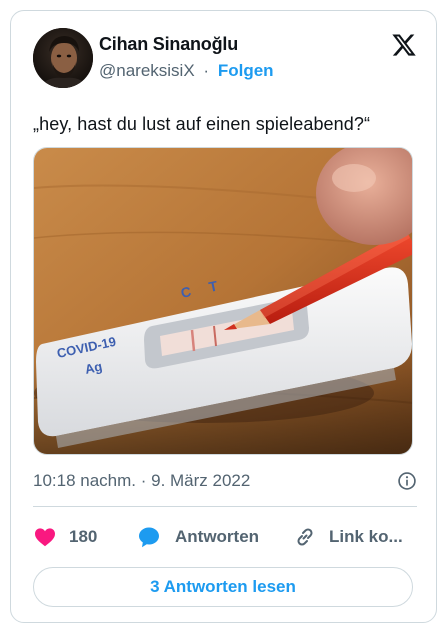  I want to click on author-info: Cihan Sinanoğlu @nareksisiX · Folgen, so click(186, 57).